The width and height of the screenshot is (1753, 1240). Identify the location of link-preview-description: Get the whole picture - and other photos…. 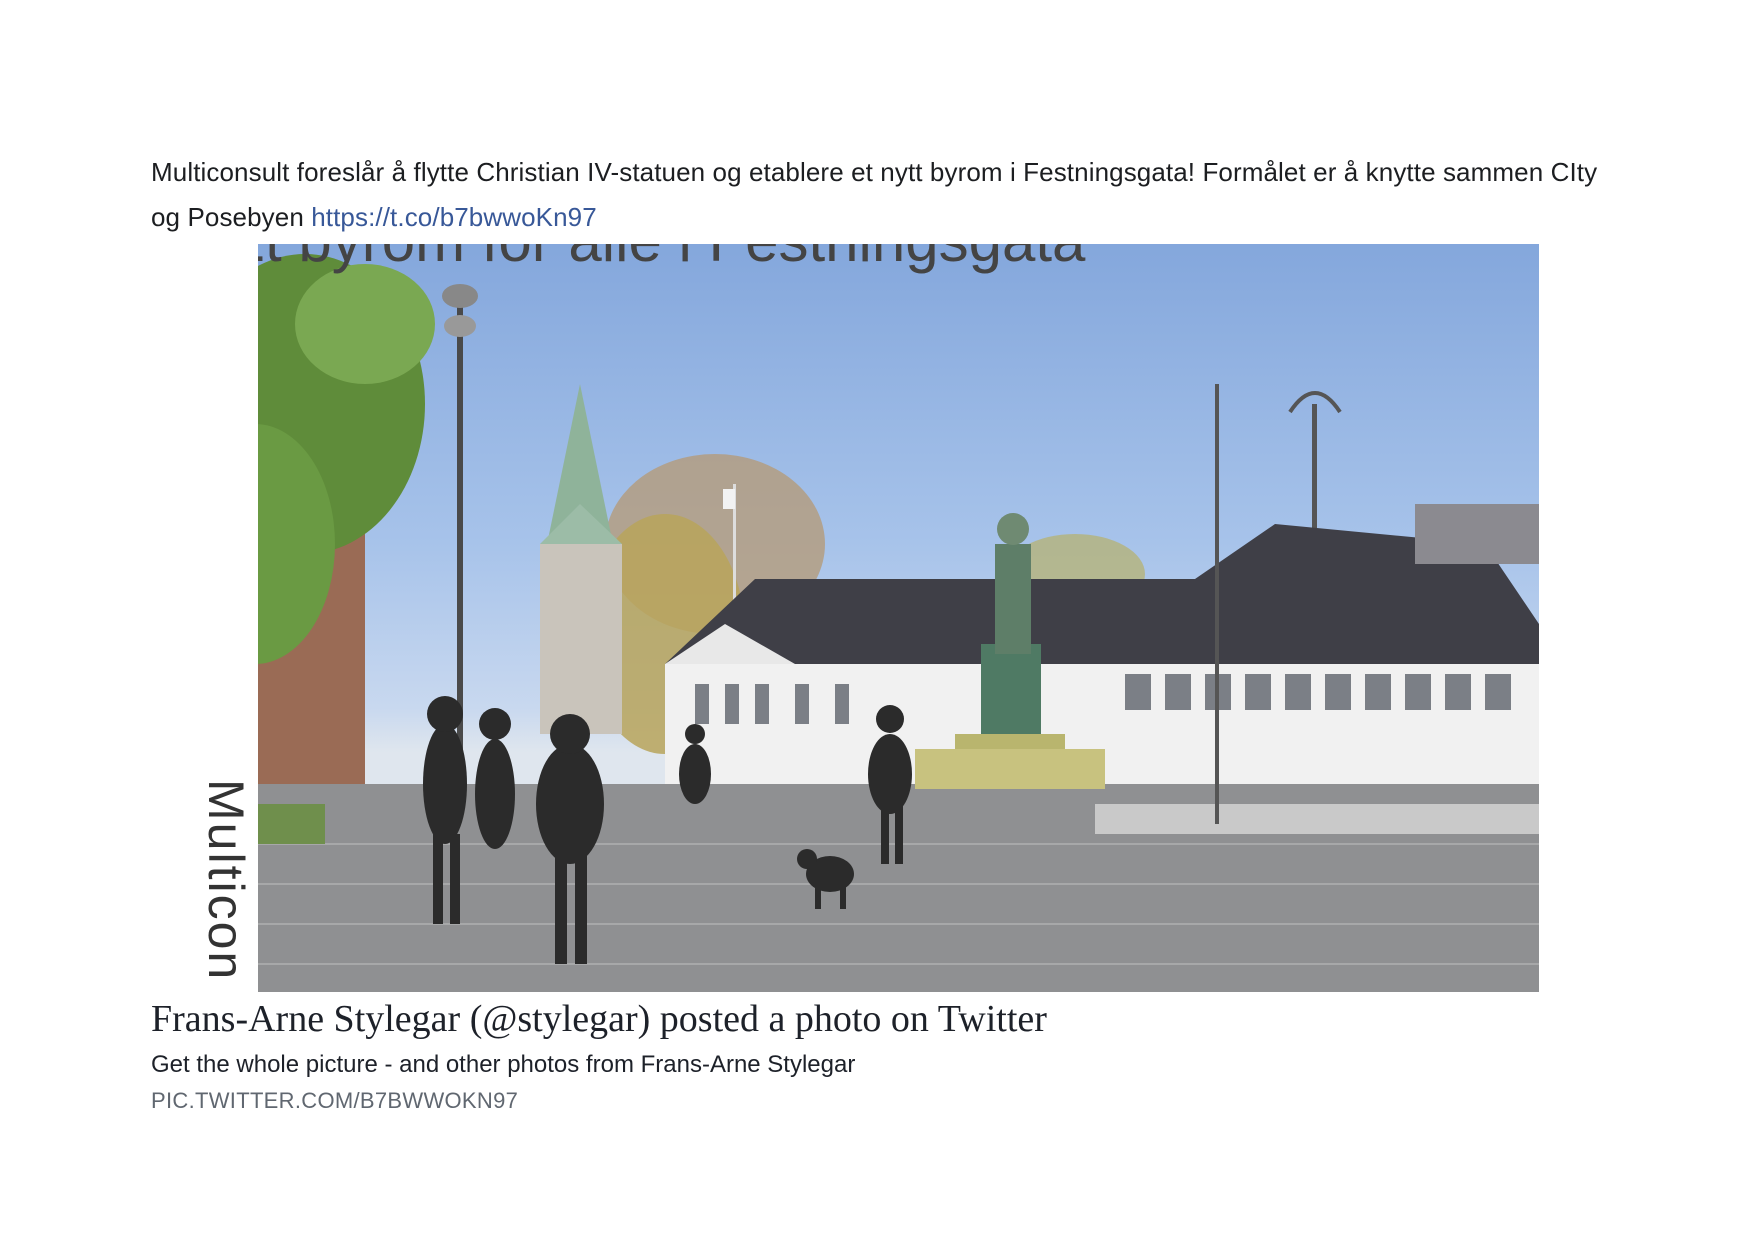
(503, 1064).